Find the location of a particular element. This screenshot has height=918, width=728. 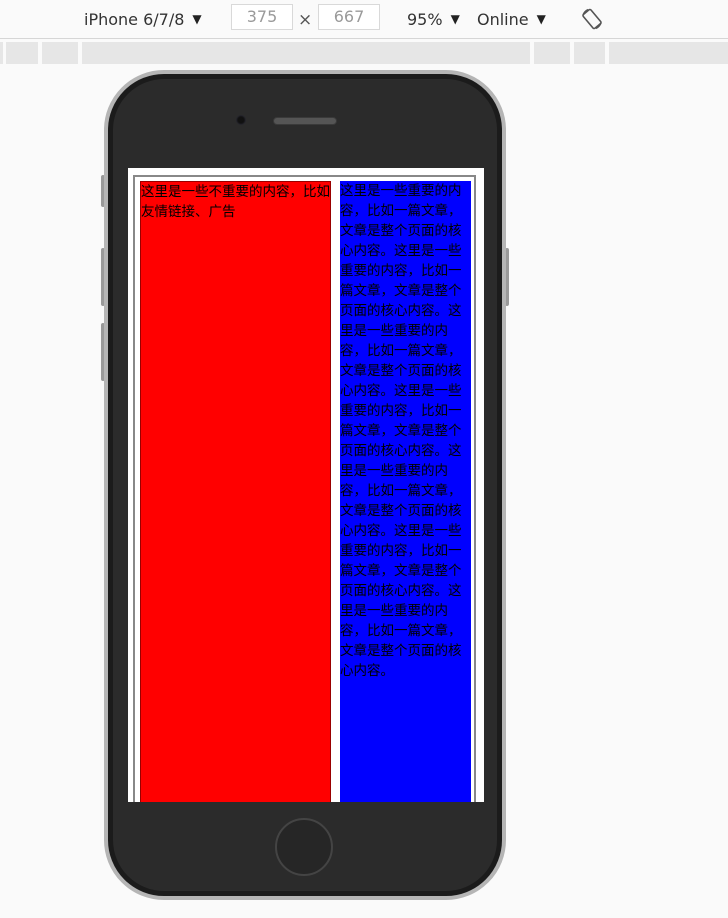

network-label: Online is located at coordinates (503, 19).